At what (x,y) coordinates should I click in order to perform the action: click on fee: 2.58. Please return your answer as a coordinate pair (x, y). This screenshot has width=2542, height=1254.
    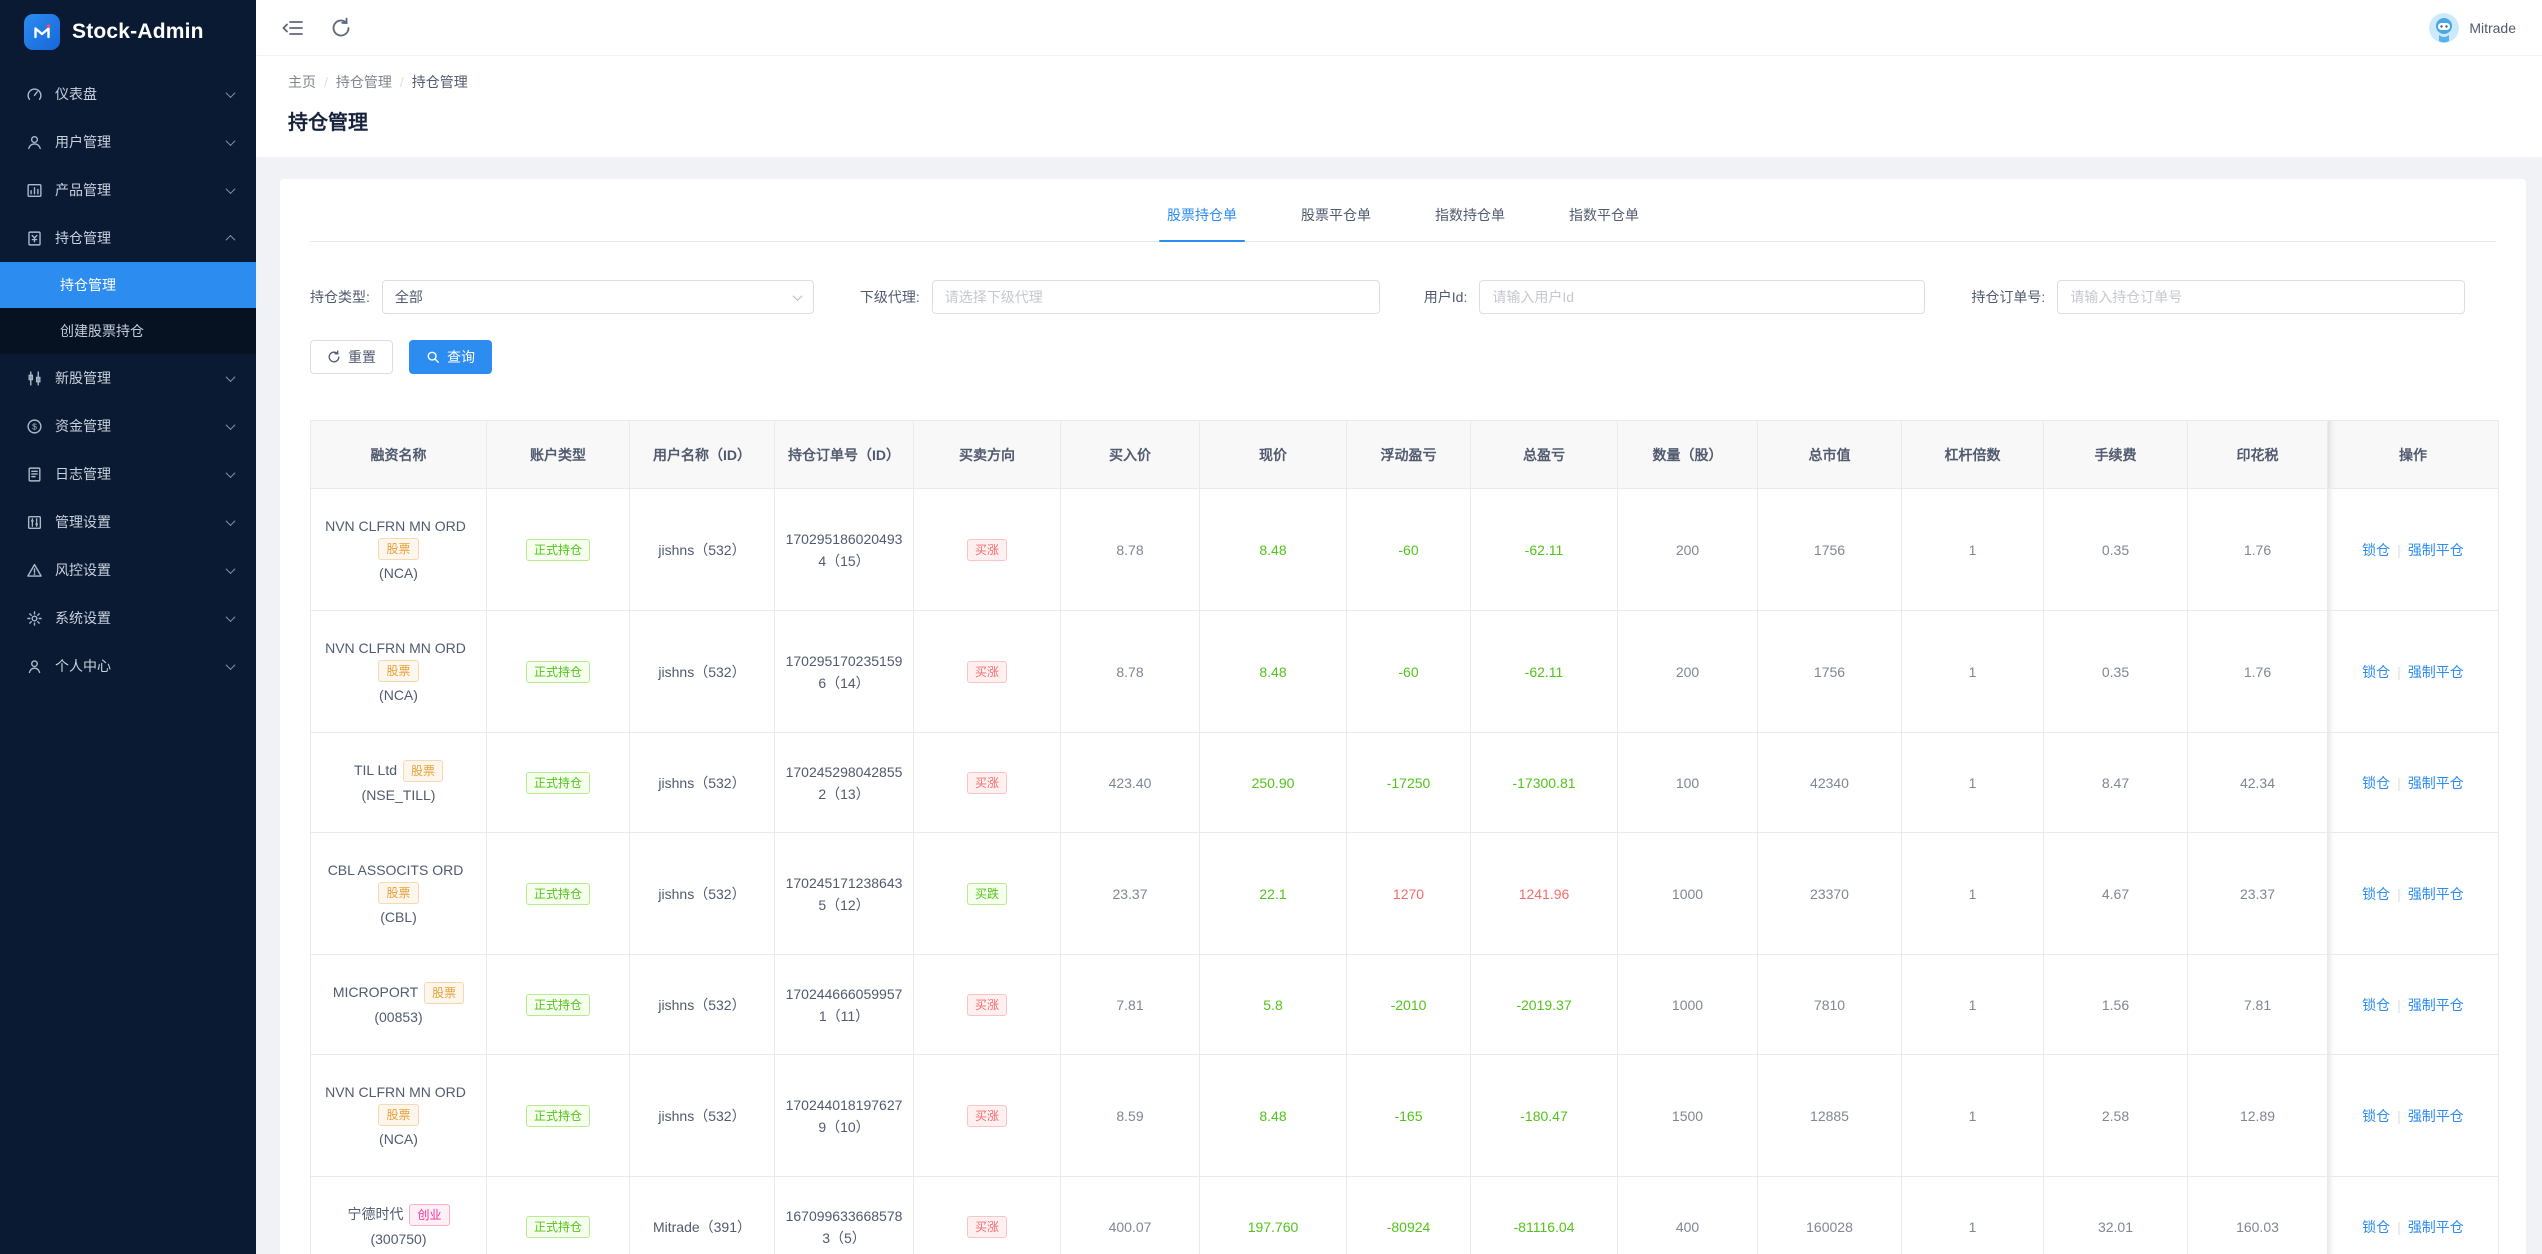
    Looking at the image, I should click on (2115, 1115).